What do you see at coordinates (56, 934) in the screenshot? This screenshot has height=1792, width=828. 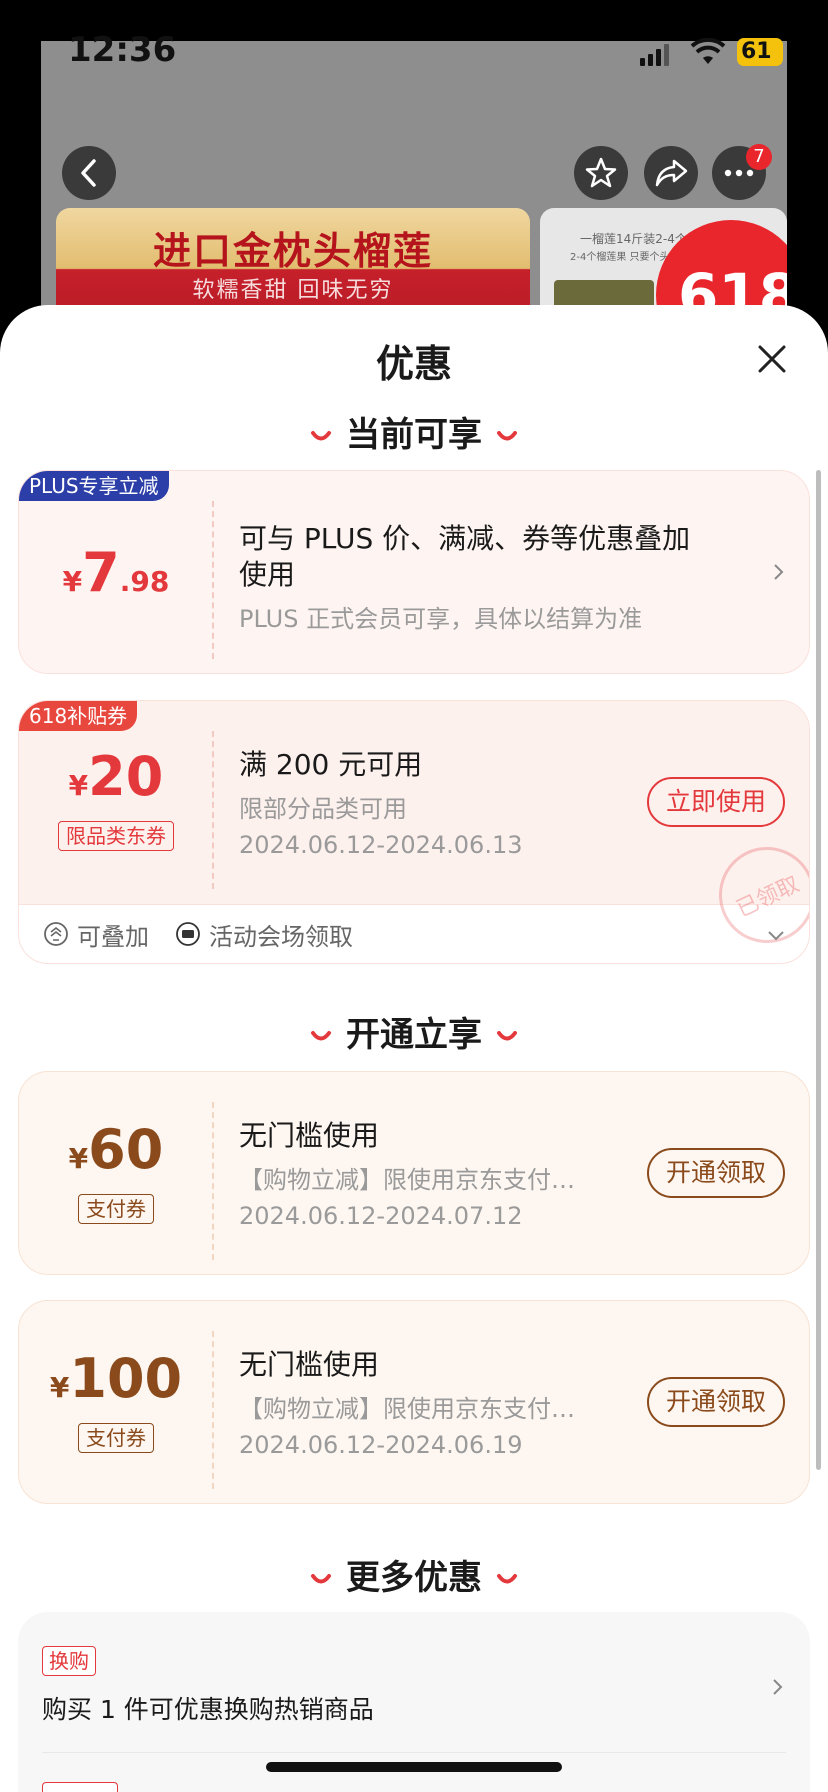 I see `stackable-icon` at bounding box center [56, 934].